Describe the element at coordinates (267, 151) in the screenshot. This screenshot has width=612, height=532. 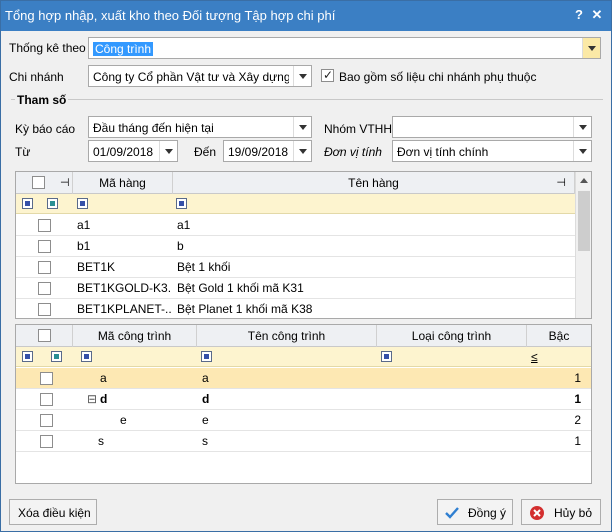
I see `den-date-picker: 19/09/2018` at that location.